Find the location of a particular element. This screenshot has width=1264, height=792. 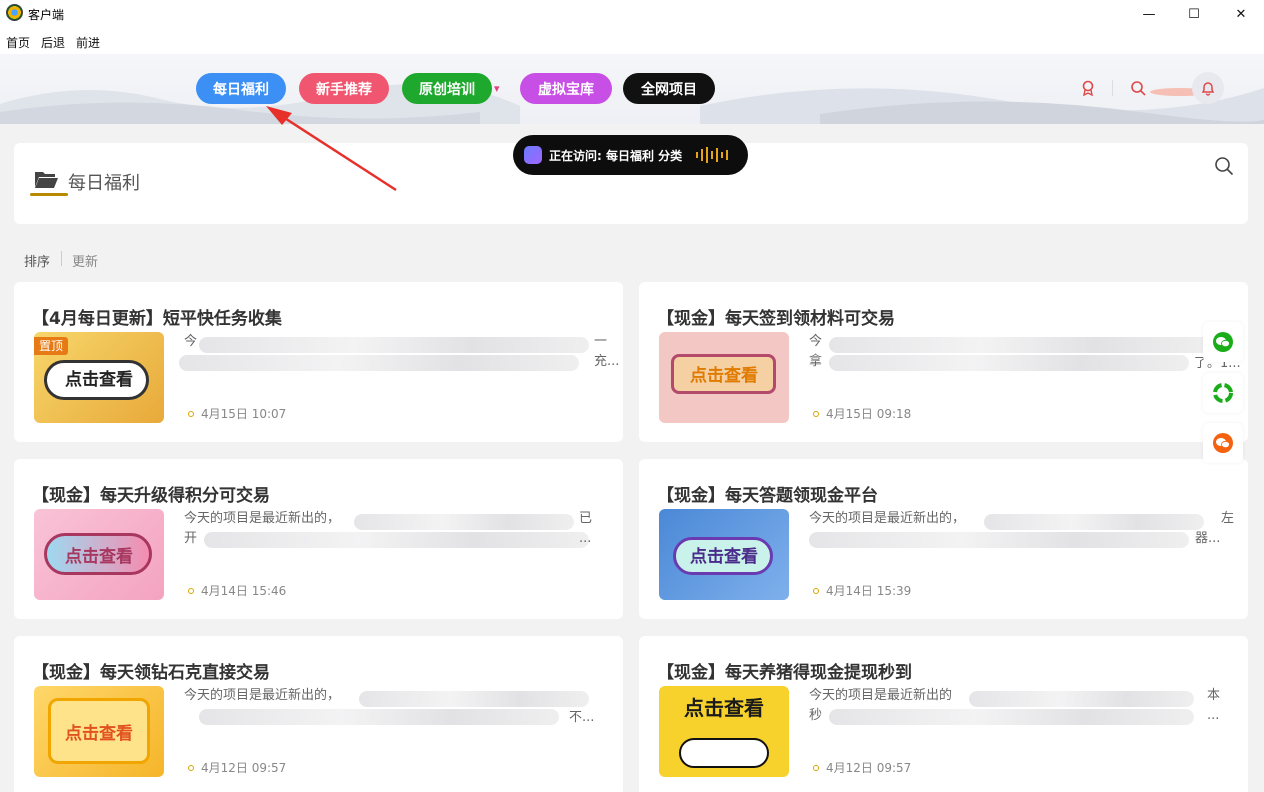

header-divider is located at coordinates (1112, 88).